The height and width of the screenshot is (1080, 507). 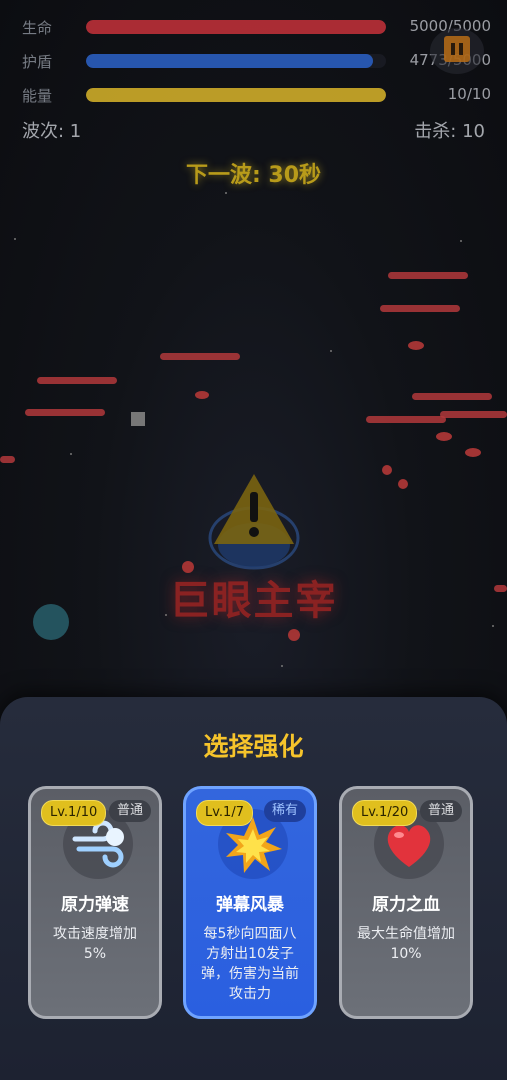 What do you see at coordinates (52, 131) in the screenshot?
I see `wave-counter: 波次: 1` at bounding box center [52, 131].